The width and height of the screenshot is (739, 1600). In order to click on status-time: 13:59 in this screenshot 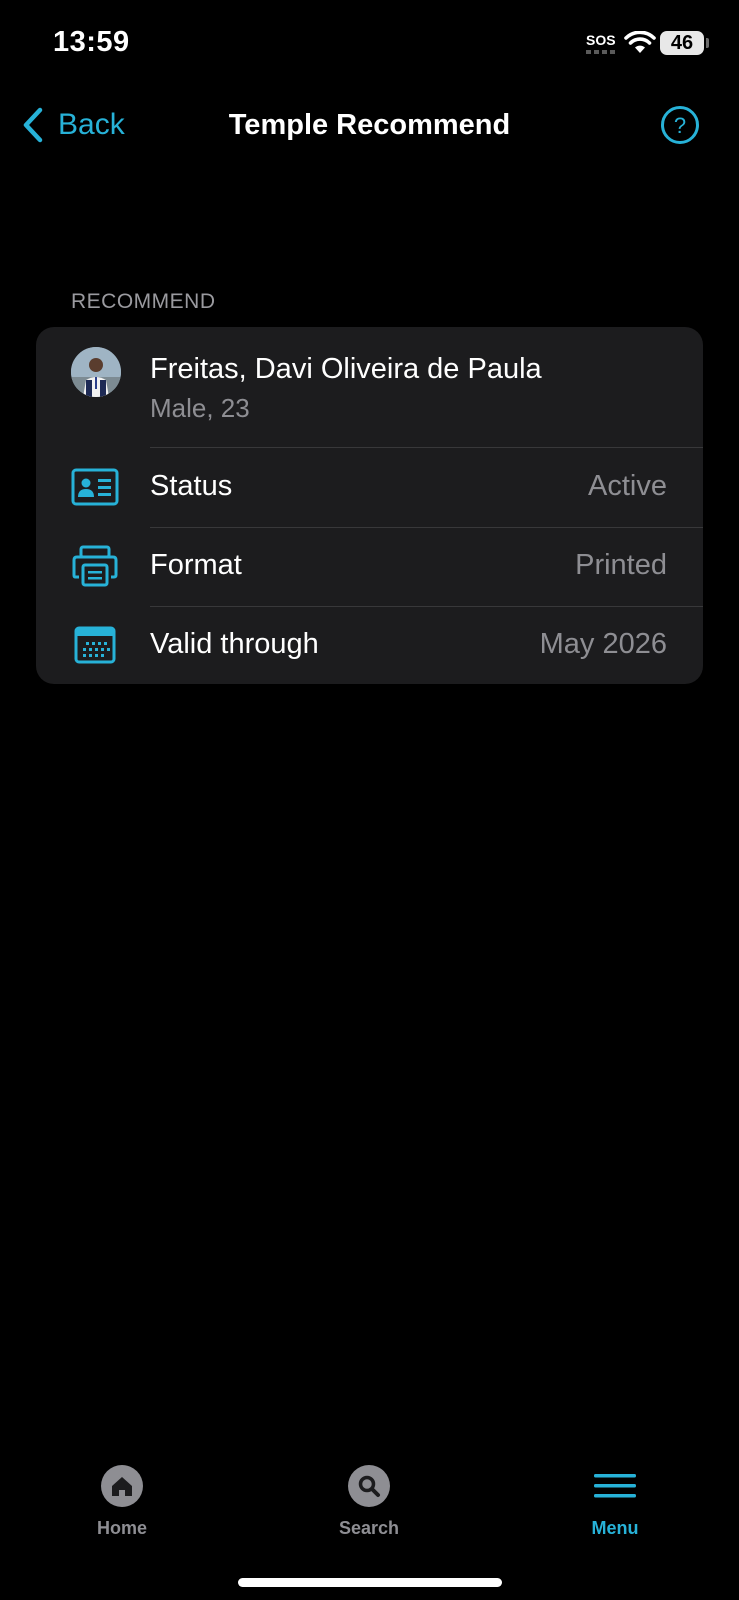, I will do `click(91, 42)`.